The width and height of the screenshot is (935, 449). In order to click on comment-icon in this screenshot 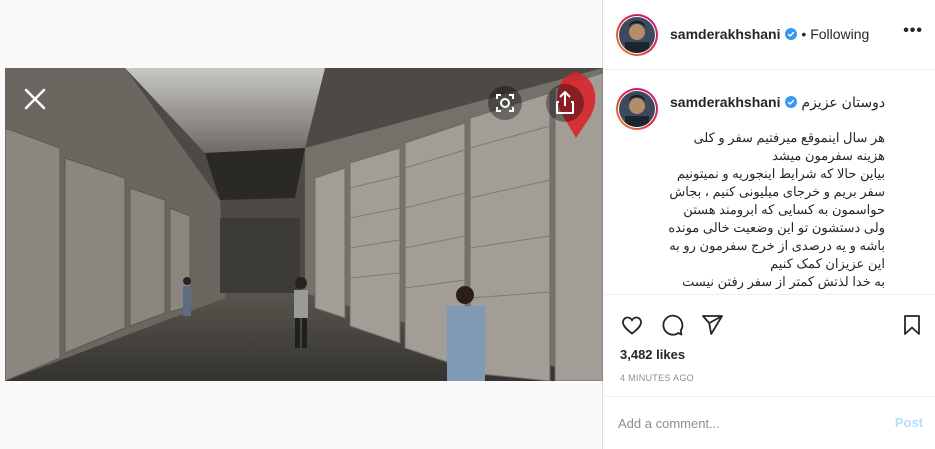, I will do `click(672, 325)`.